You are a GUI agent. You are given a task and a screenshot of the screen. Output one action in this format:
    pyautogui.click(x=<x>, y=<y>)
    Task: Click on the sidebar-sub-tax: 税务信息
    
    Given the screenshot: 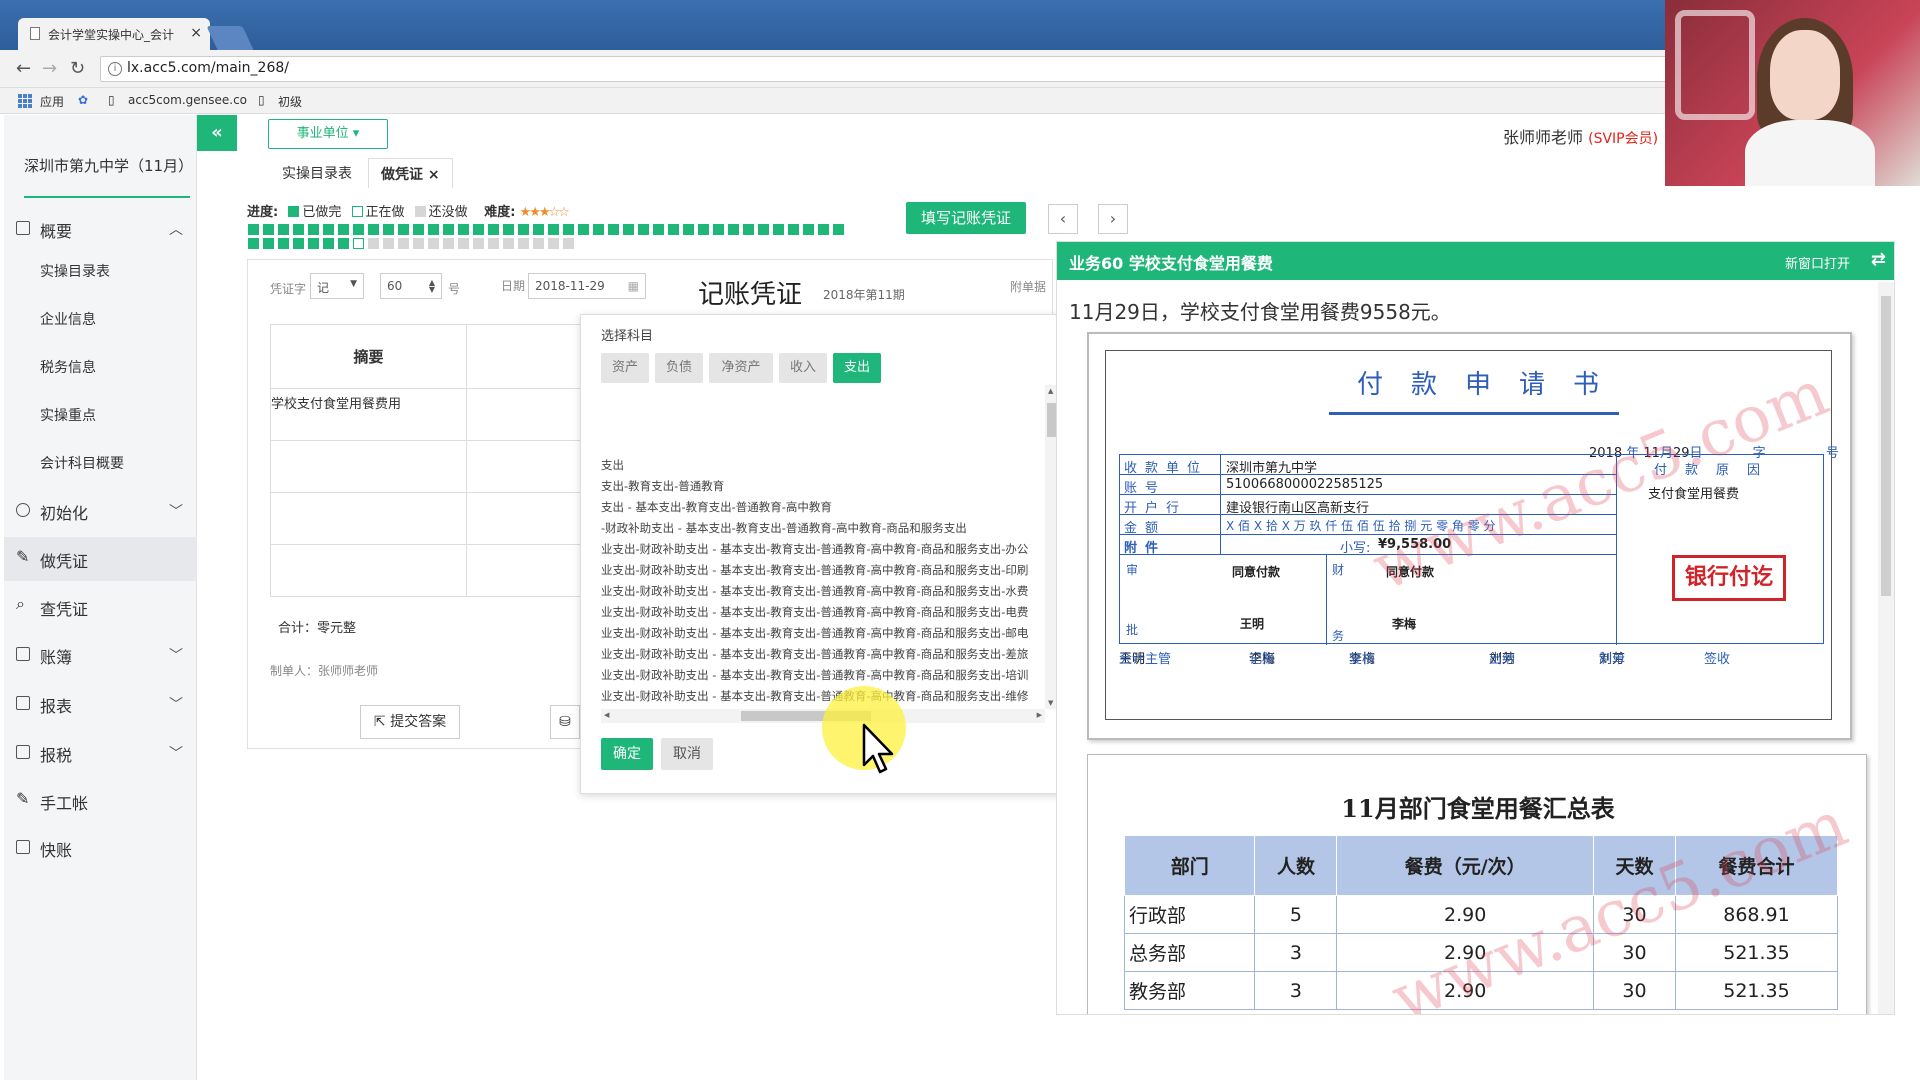 What is the action you would take?
    pyautogui.click(x=68, y=367)
    